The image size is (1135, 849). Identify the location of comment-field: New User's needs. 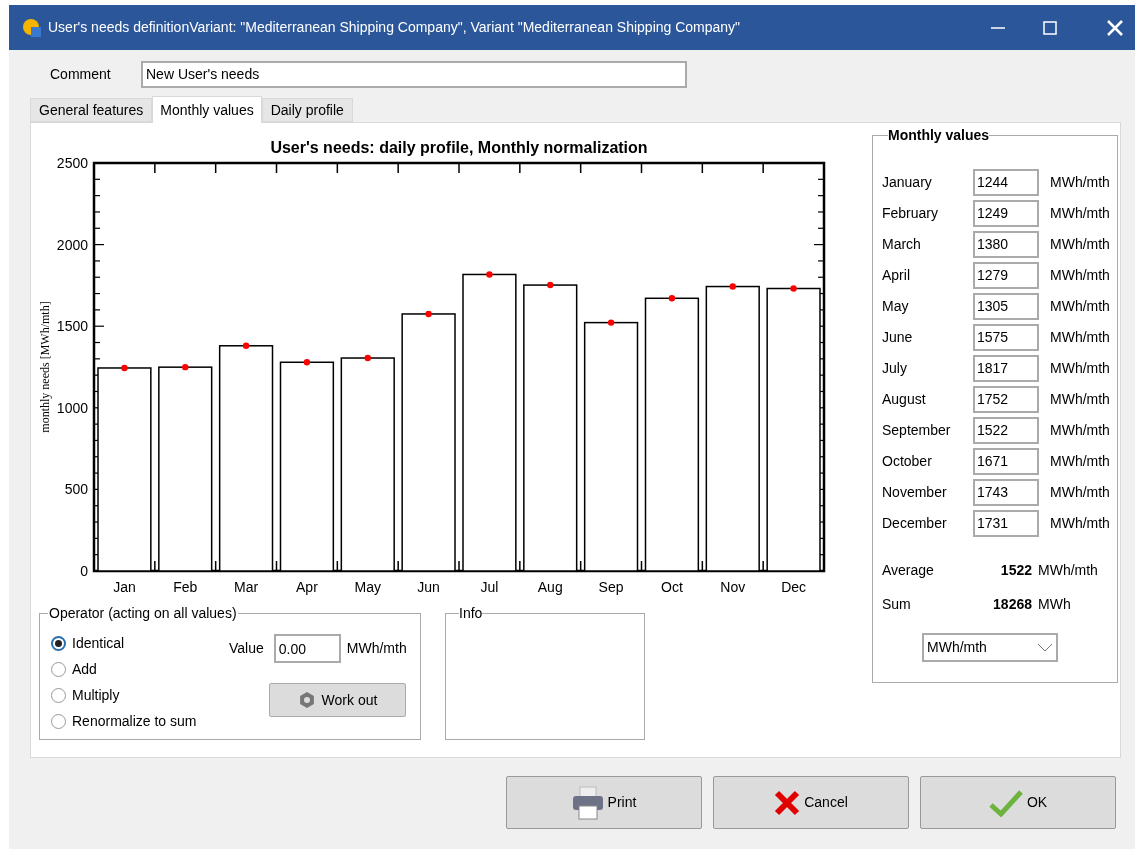
(414, 74).